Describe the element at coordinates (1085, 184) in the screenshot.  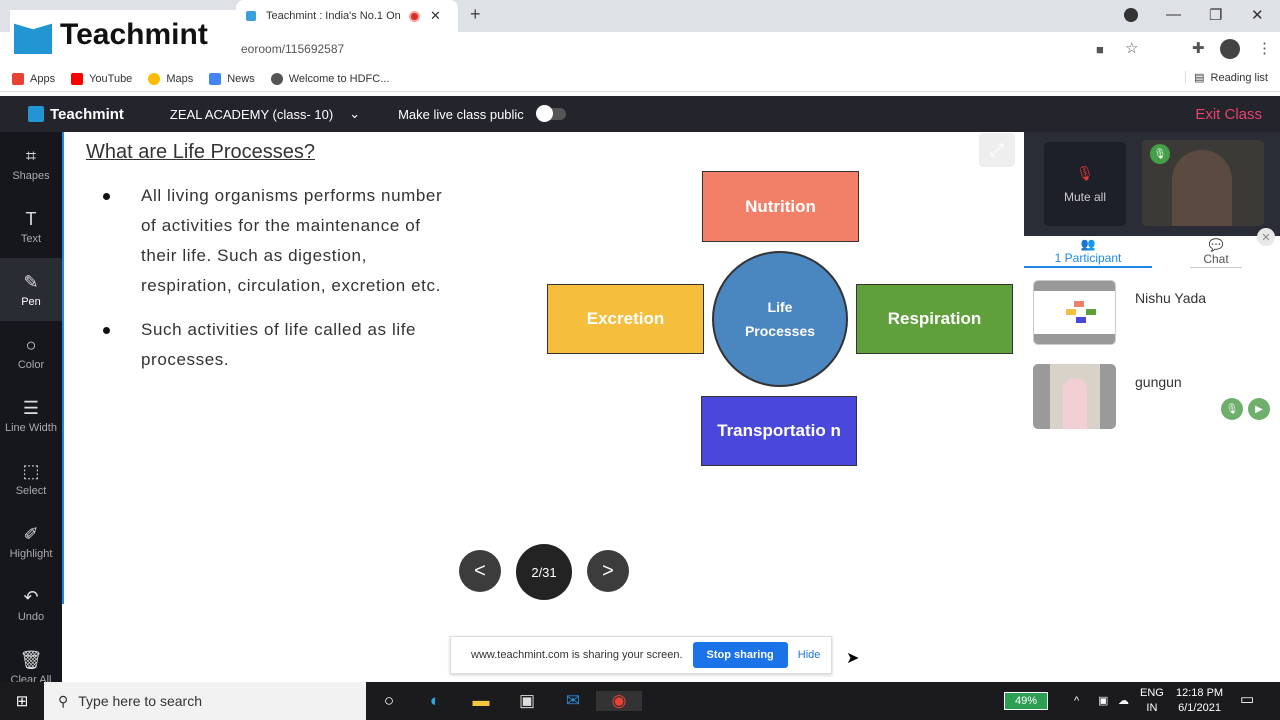
I see `mute-all-button: 🎙 Mute all` at that location.